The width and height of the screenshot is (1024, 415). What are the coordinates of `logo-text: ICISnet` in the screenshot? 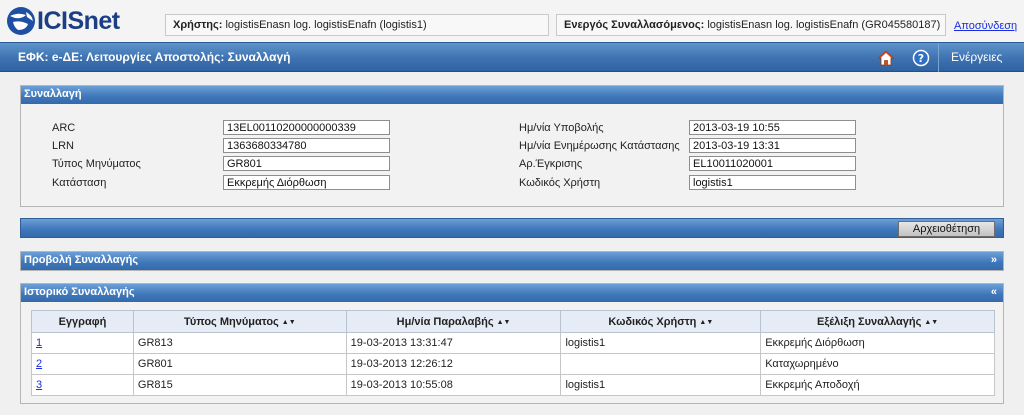 It's located at (78, 20).